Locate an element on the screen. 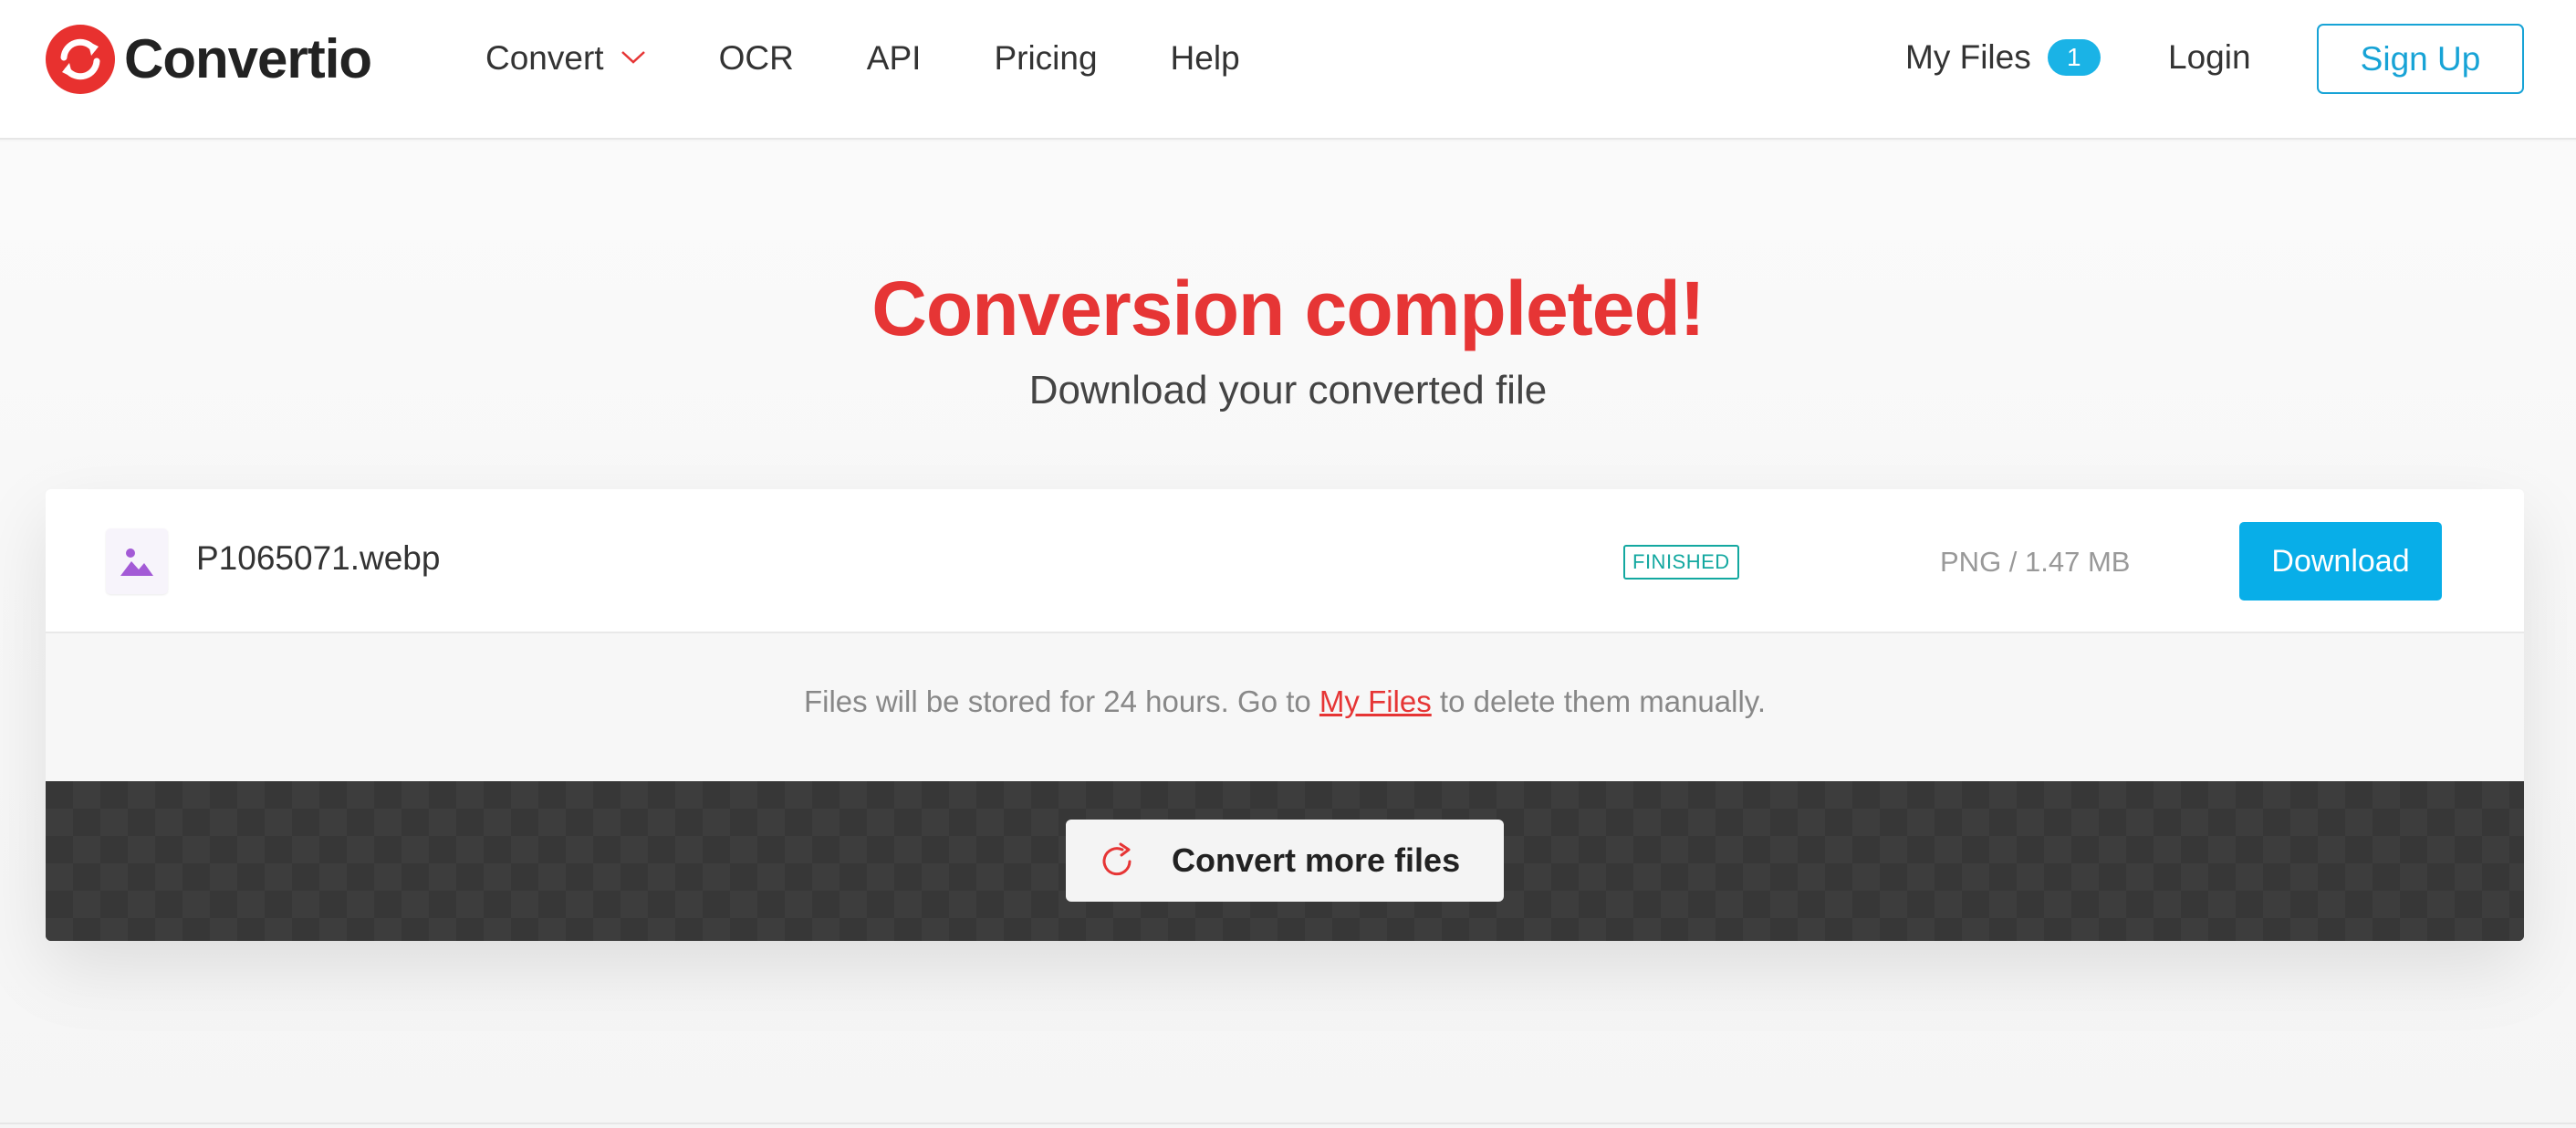  image-file-icon is located at coordinates (137, 561).